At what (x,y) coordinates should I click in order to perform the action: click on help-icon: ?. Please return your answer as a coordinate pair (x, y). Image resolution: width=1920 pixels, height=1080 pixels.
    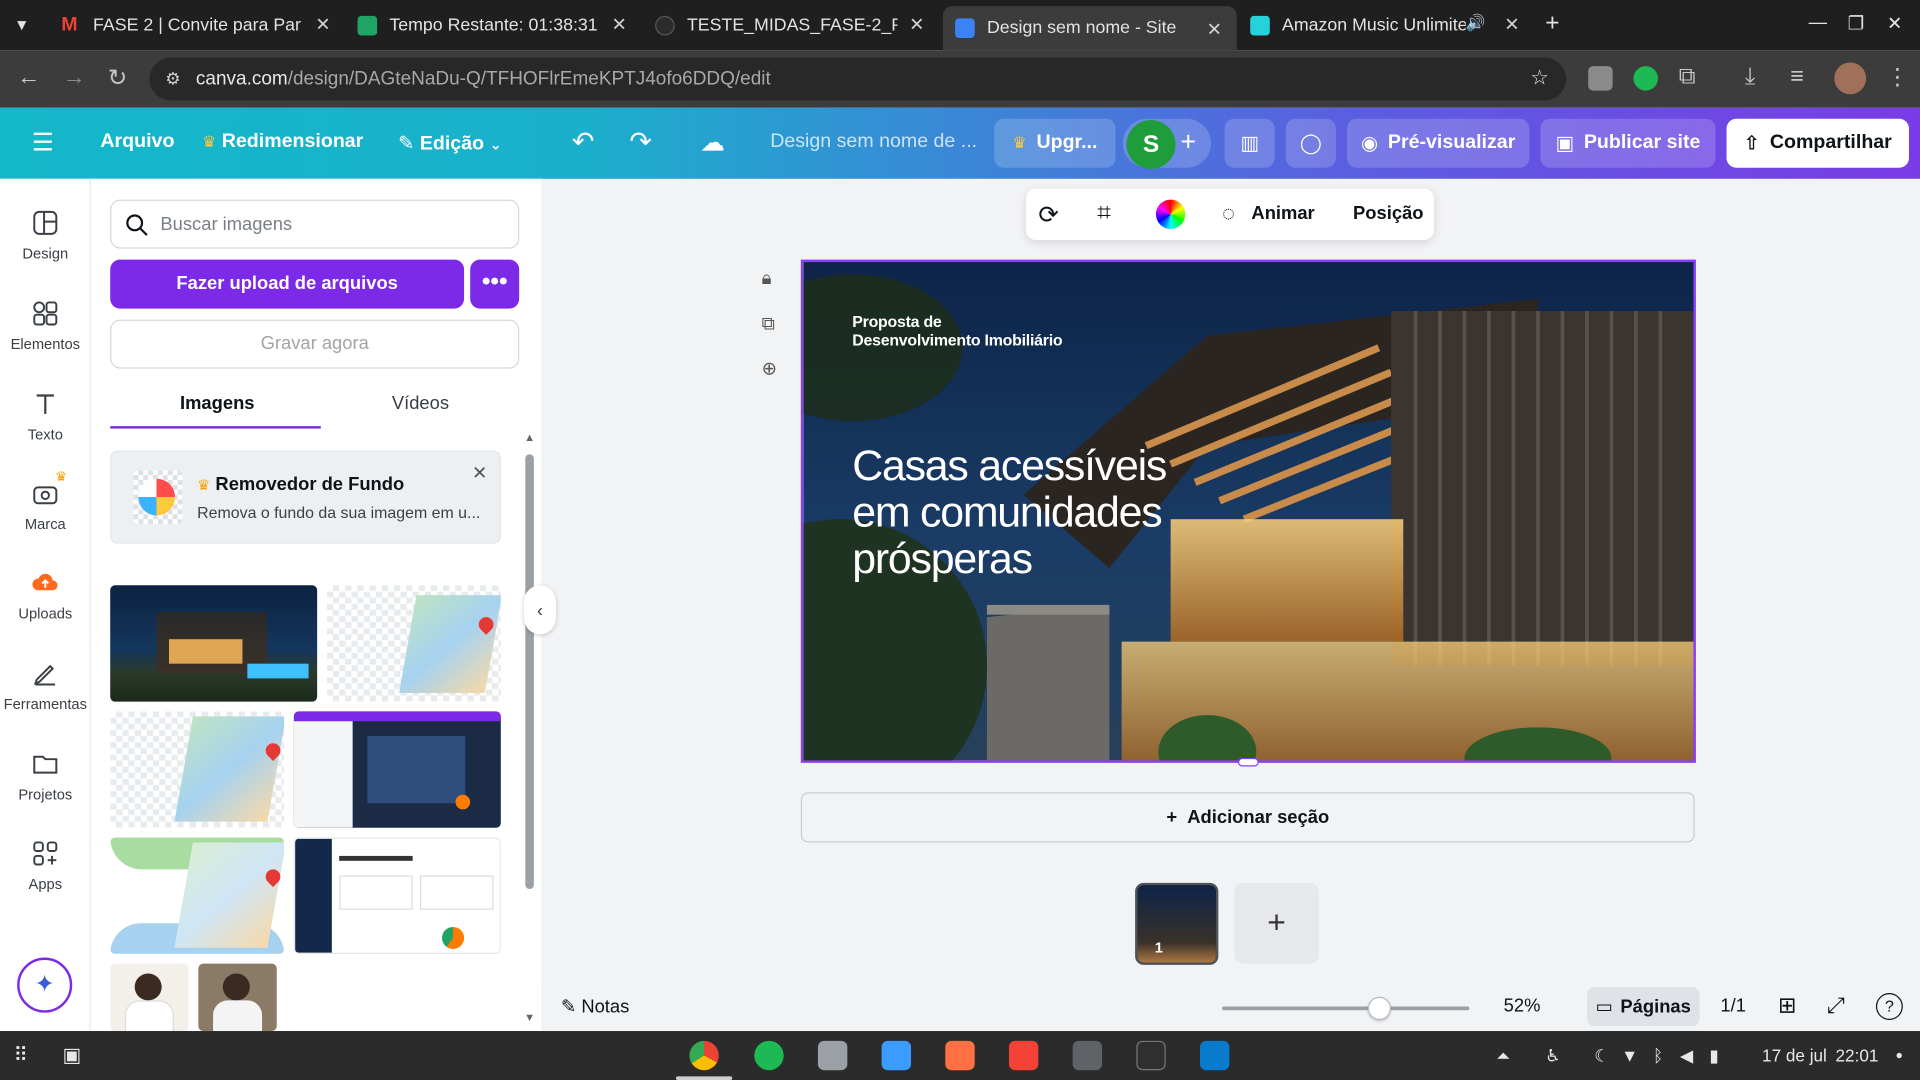
    Looking at the image, I should click on (1889, 1007).